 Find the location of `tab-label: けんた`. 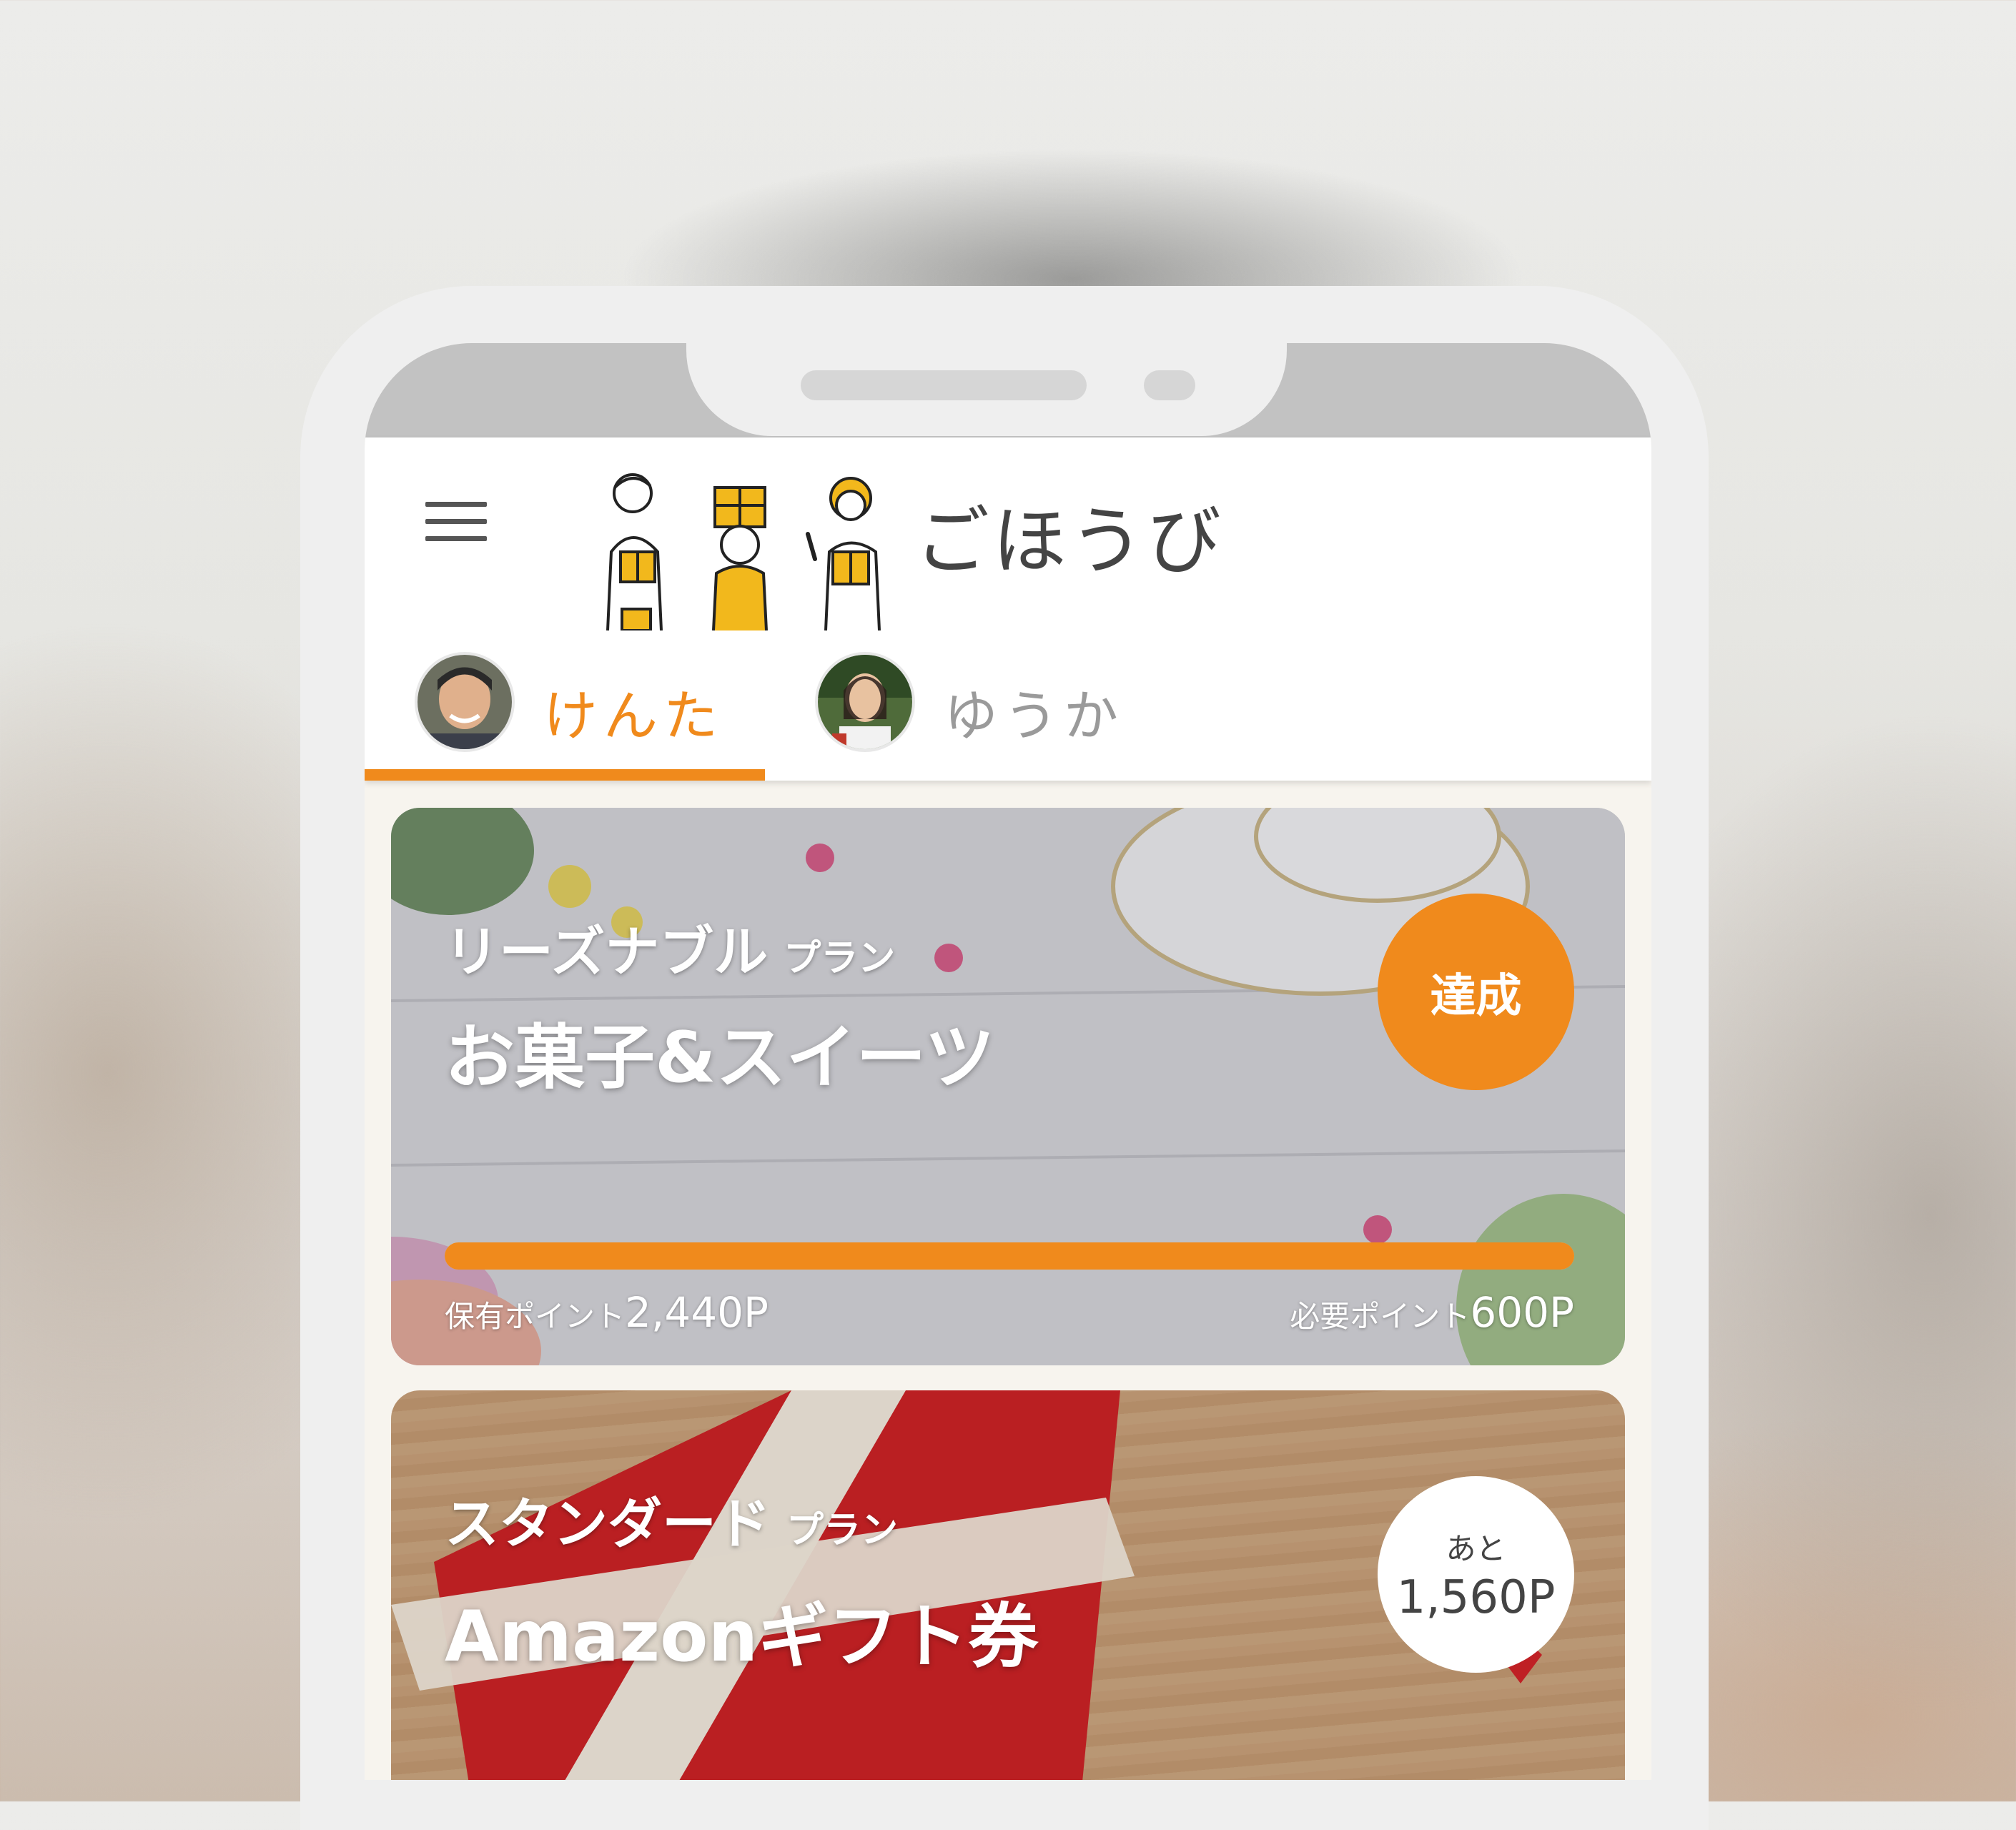

tab-label: けんた is located at coordinates (633, 716).